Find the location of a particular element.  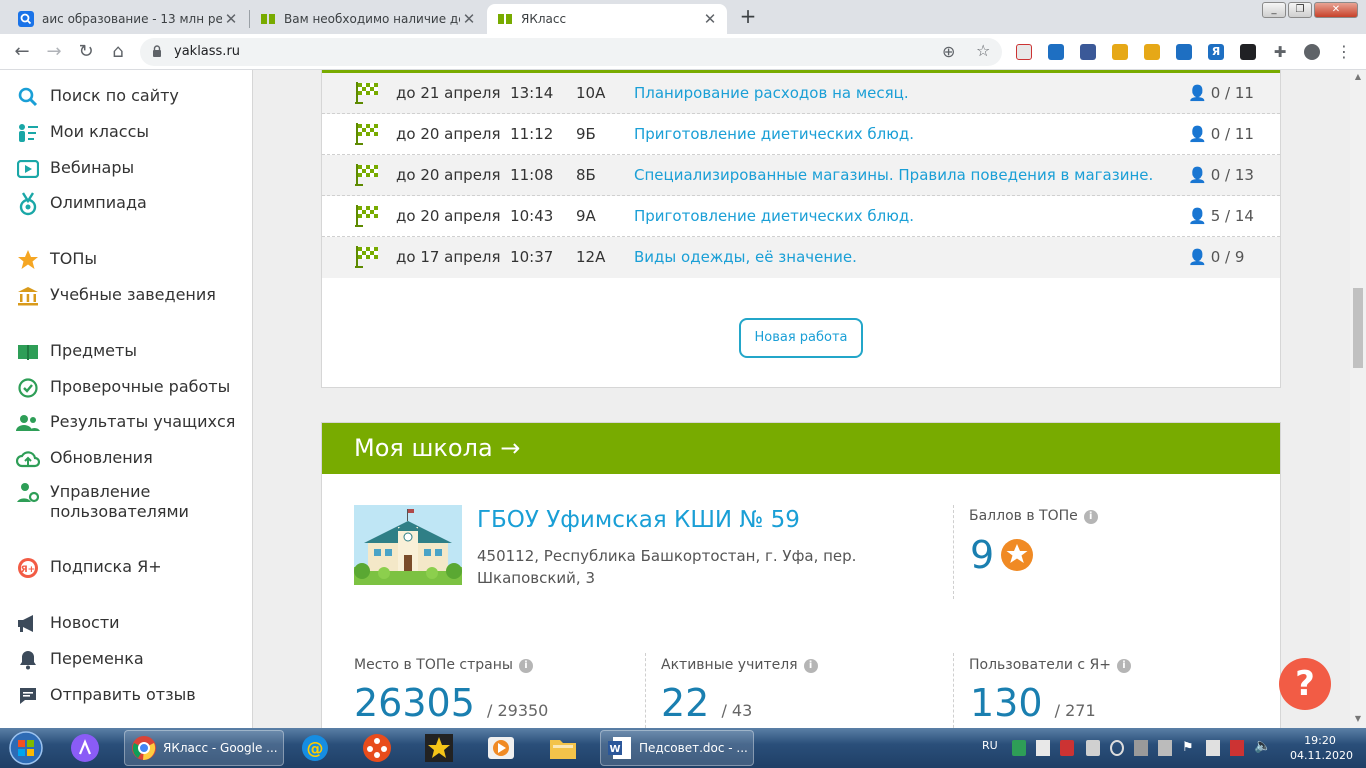

extension-mask-icon is located at coordinates (1248, 52).